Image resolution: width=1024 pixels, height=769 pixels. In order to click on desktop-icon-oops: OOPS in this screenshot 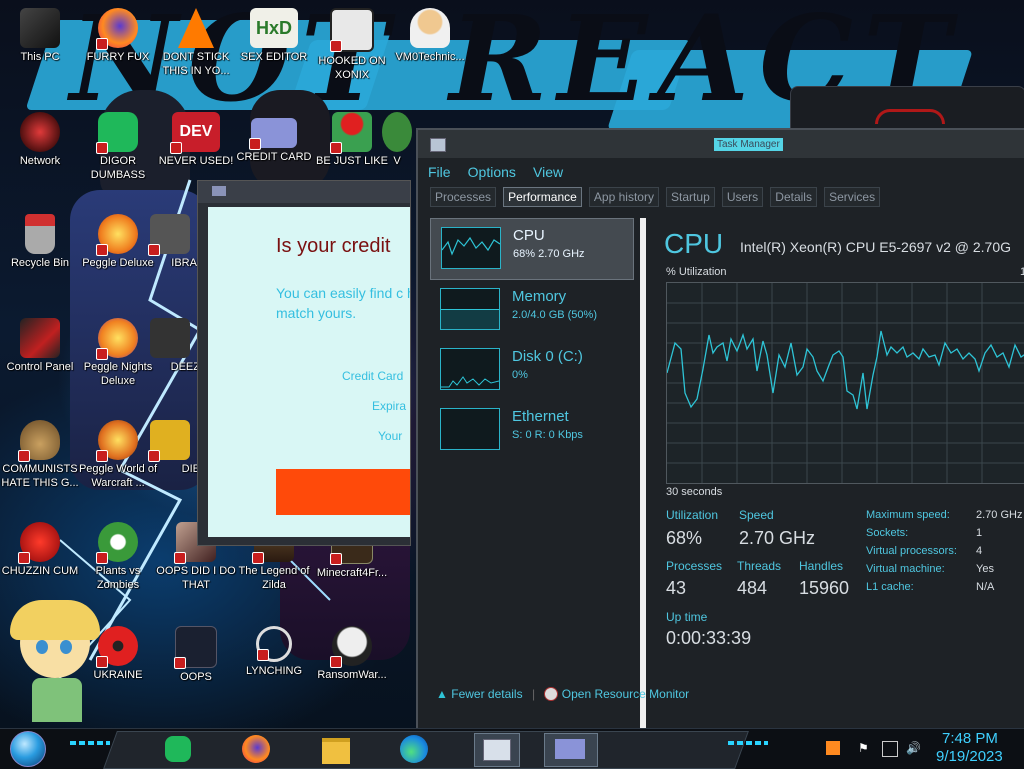, I will do `click(196, 655)`.